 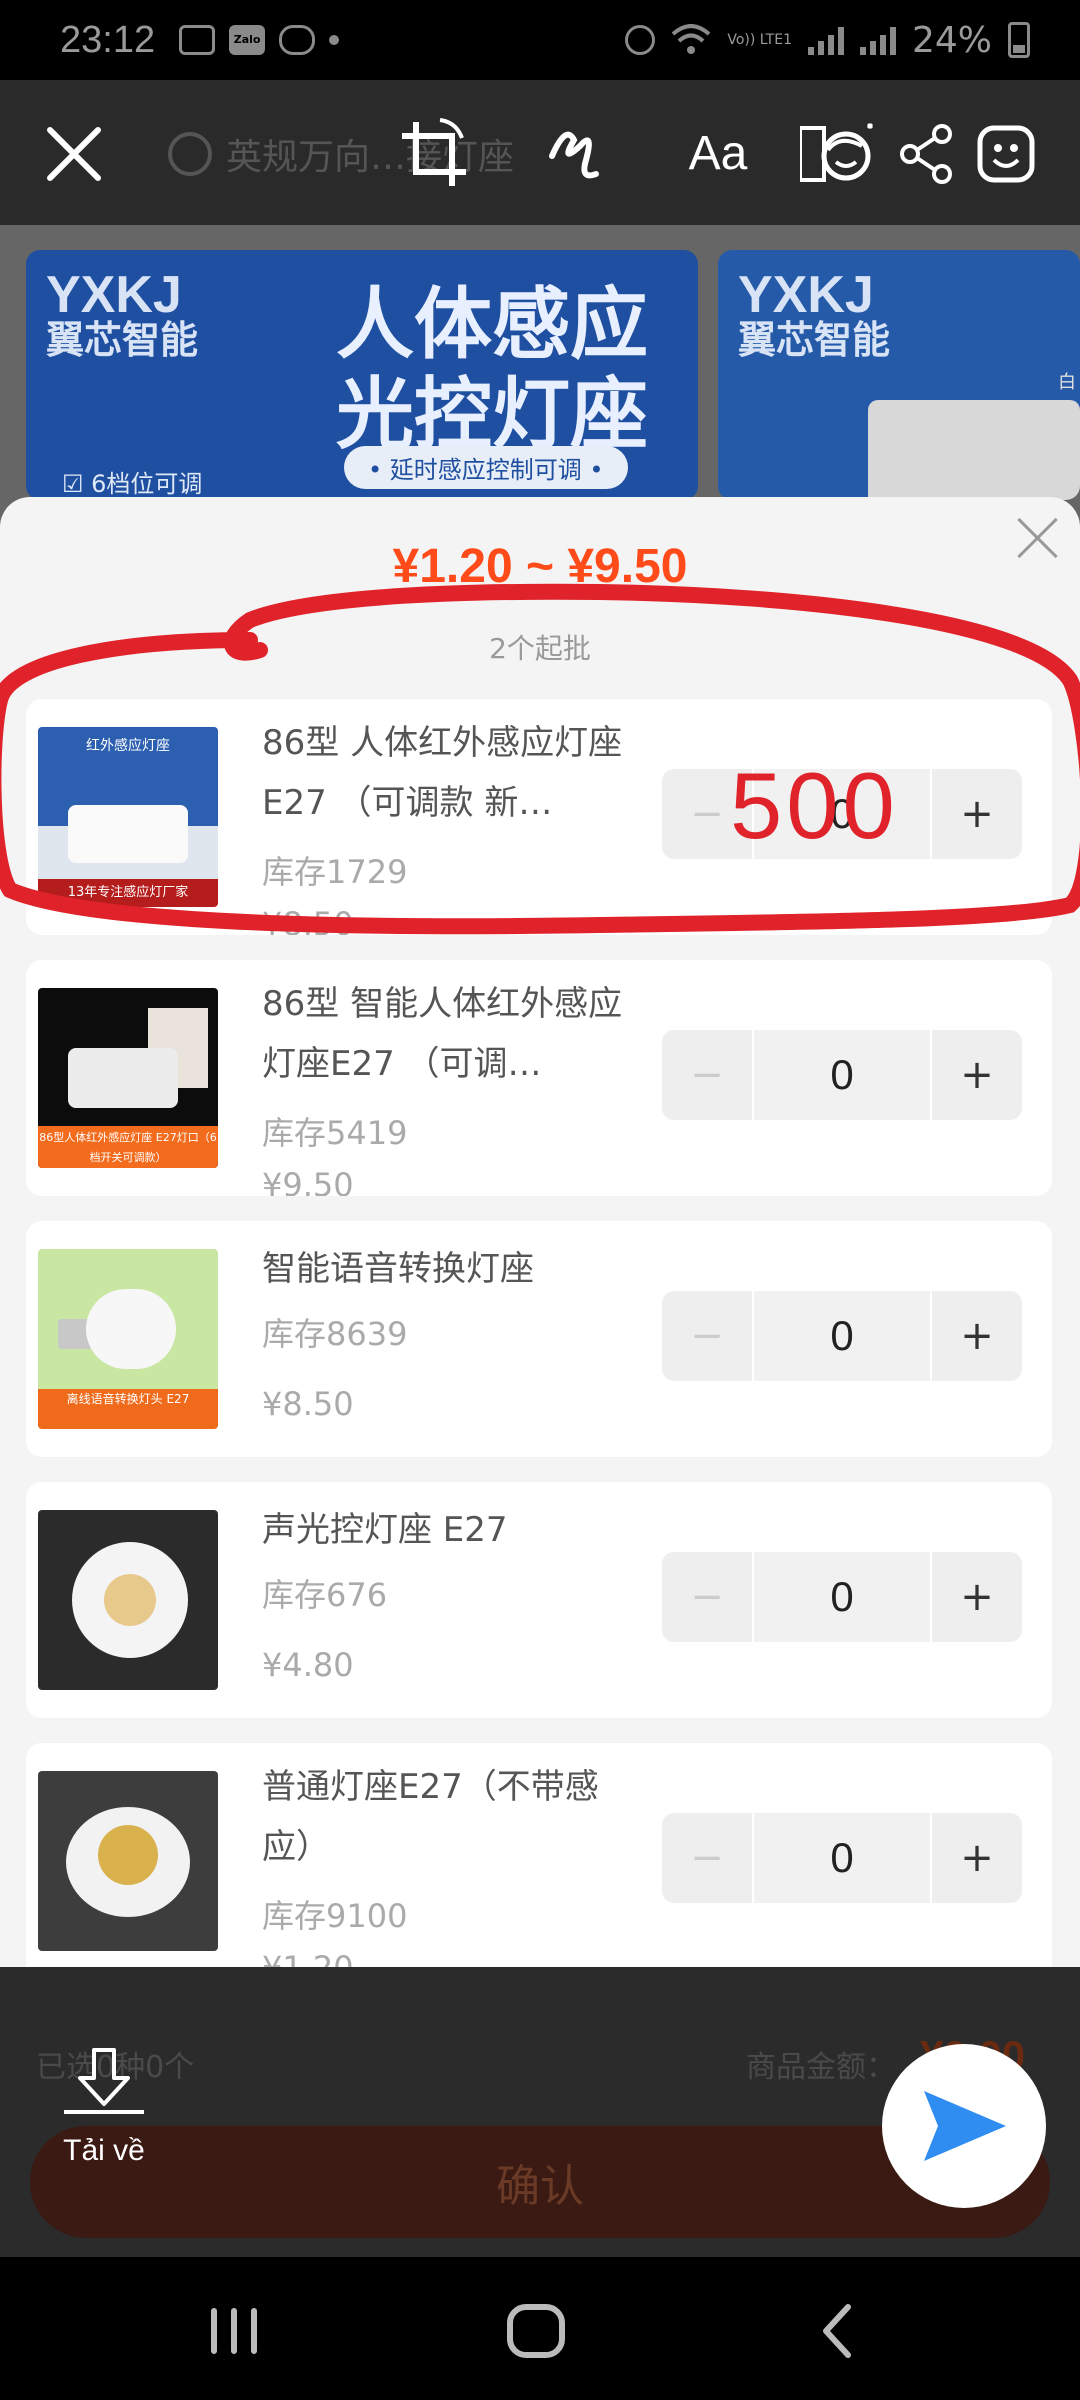 What do you see at coordinates (718, 154) in the screenshot?
I see `text-tool-button: Aa` at bounding box center [718, 154].